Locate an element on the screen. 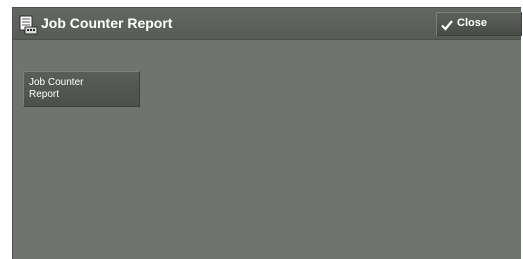 Image resolution: width=523 pixels, height=259 pixels. checkmark-icon is located at coordinates (447, 24).